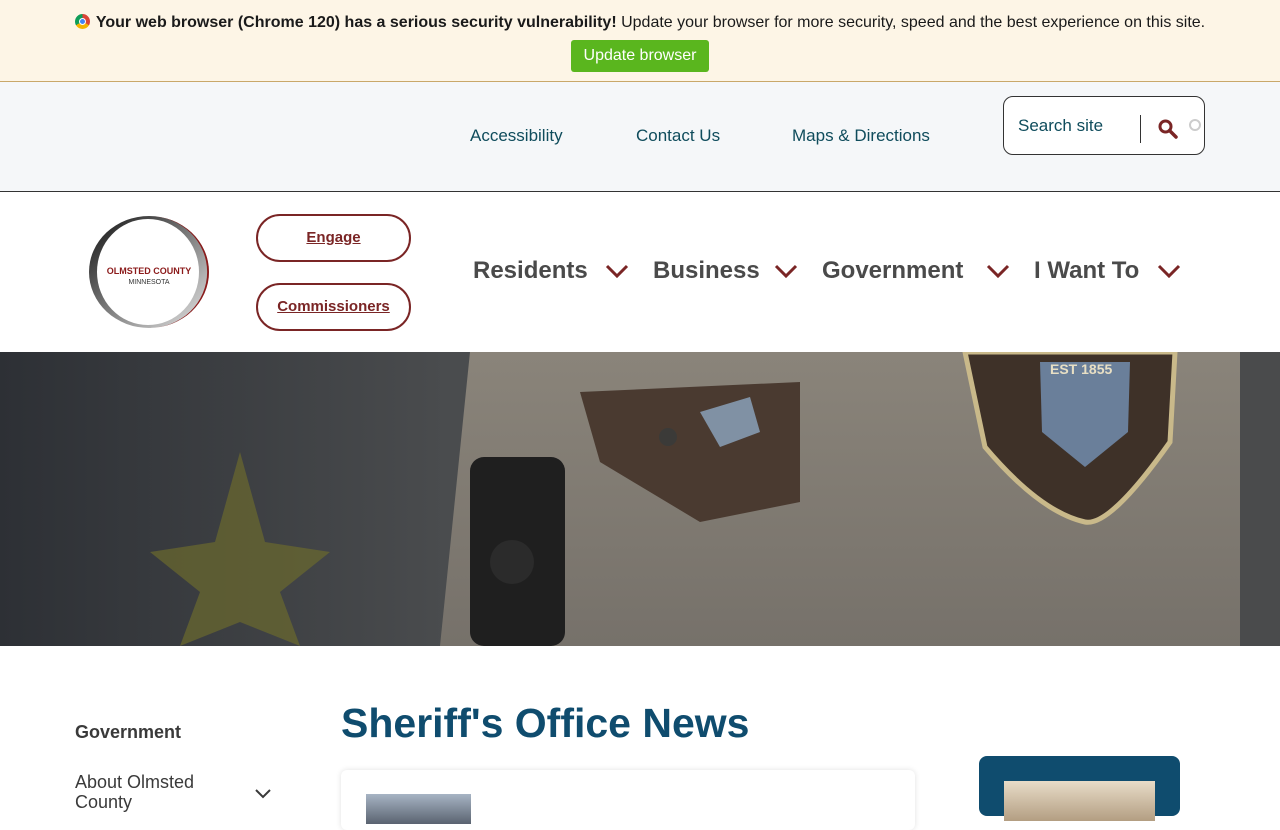 The width and height of the screenshot is (1280, 830). I want to click on sidebar-chevron-down-icon, so click(263, 794).